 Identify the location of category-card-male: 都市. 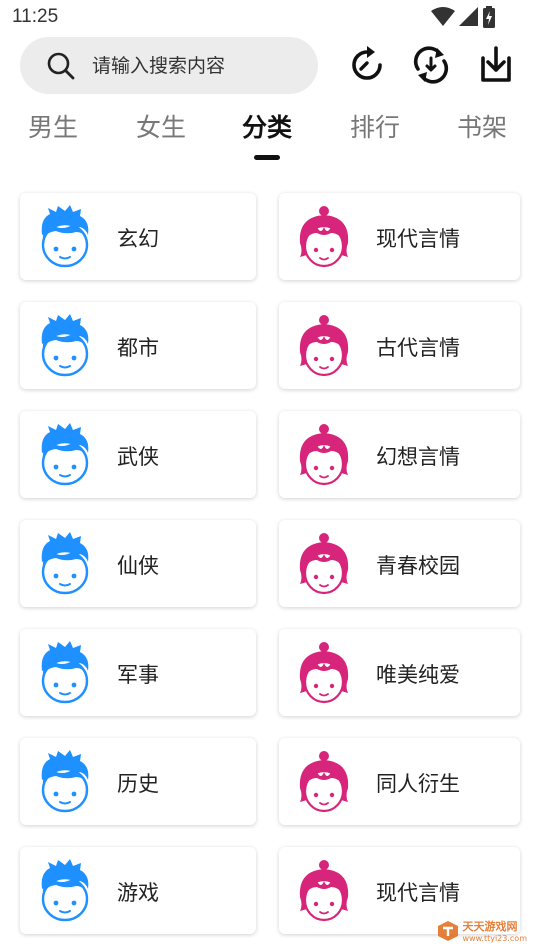
(138, 345).